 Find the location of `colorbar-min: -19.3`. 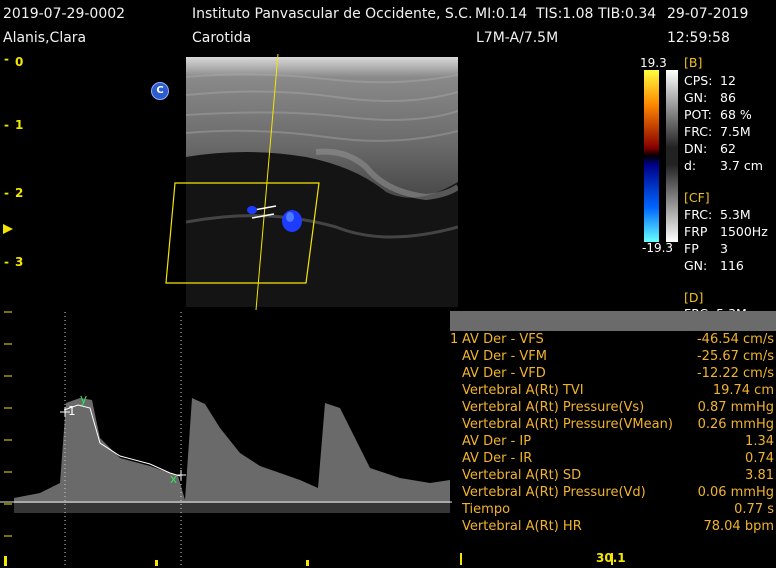

colorbar-min: -19.3 is located at coordinates (658, 248).